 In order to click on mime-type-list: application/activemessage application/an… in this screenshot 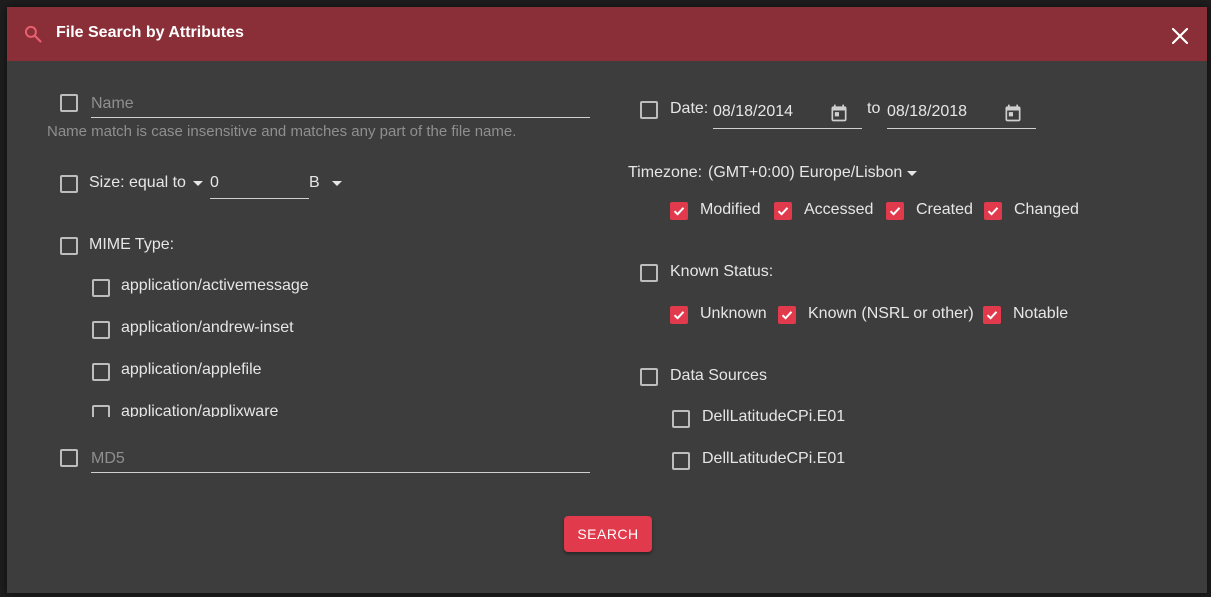, I will do `click(237, 342)`.